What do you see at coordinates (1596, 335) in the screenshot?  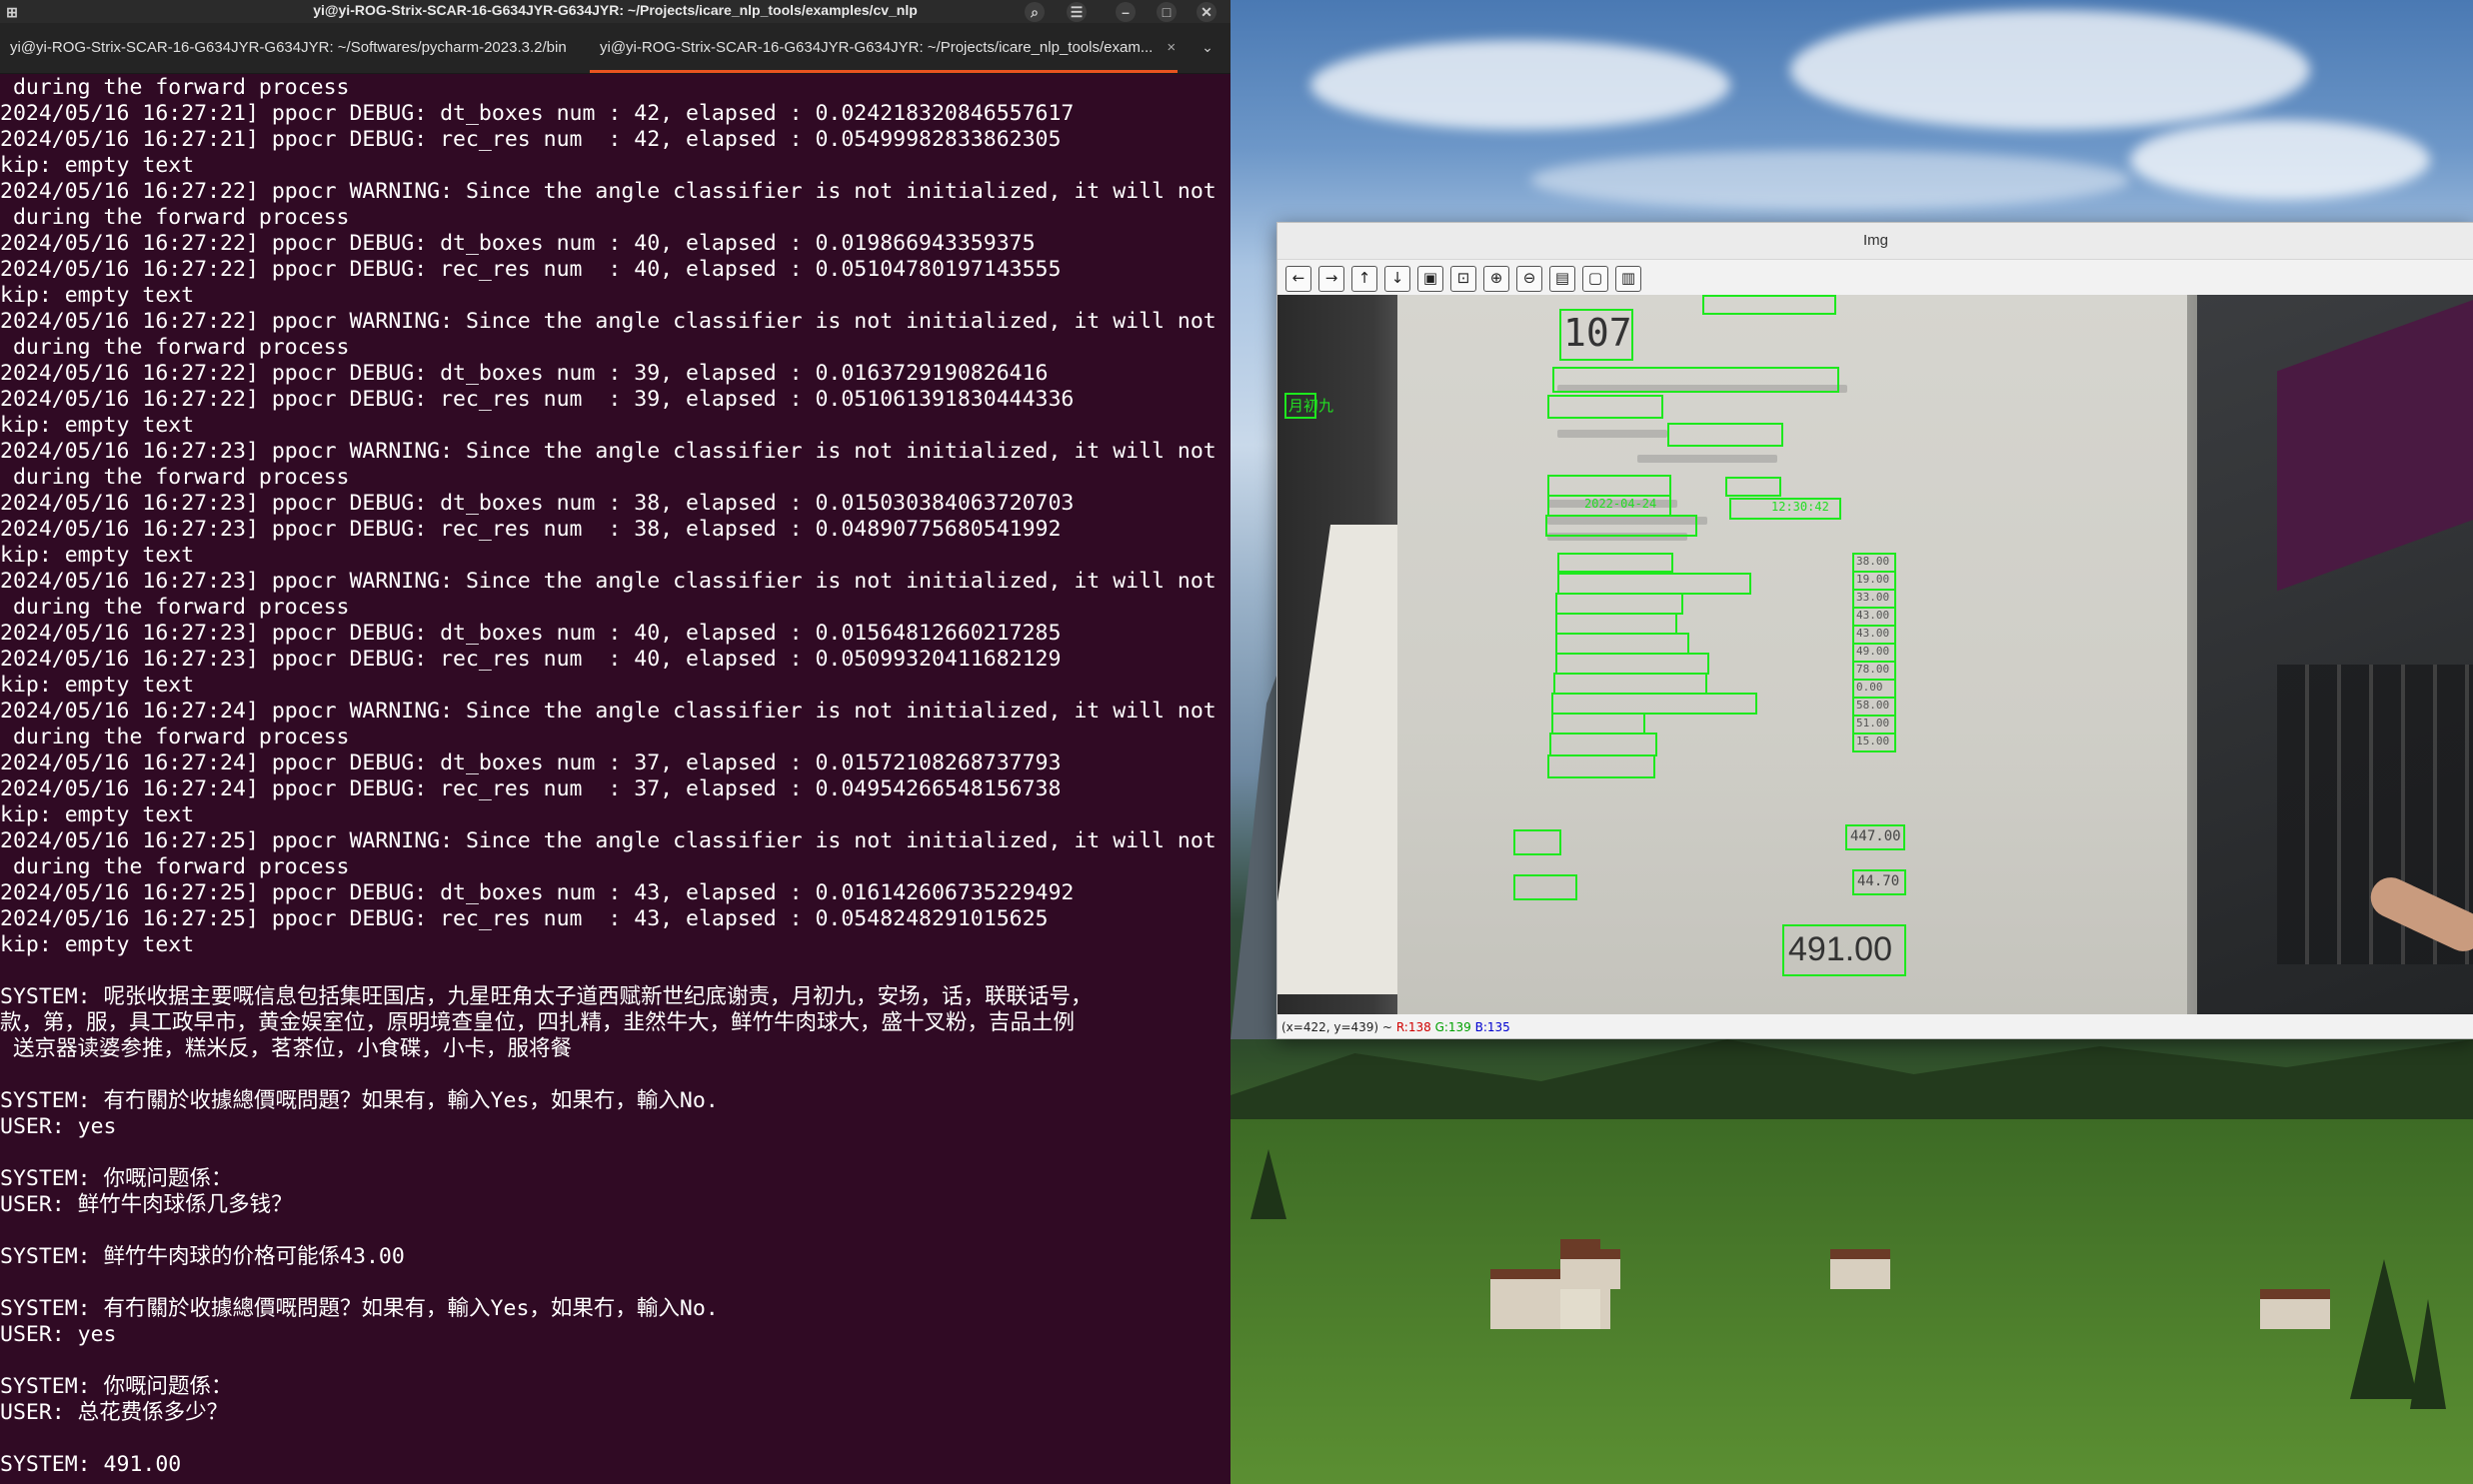 I see `ocr-box-table-number: 107` at bounding box center [1596, 335].